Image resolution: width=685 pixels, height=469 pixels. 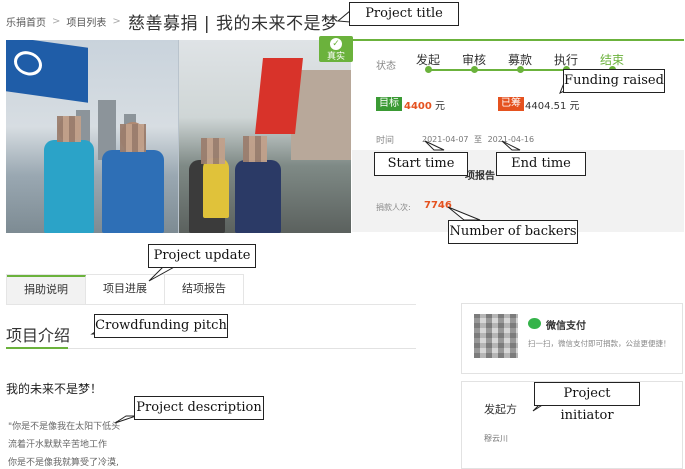 I want to click on story-text: "你是不是像我在太阳下低头 流着汗水默默辛苦地工作 你是不是像我就算受了冷漠,, so click(x=64, y=443).